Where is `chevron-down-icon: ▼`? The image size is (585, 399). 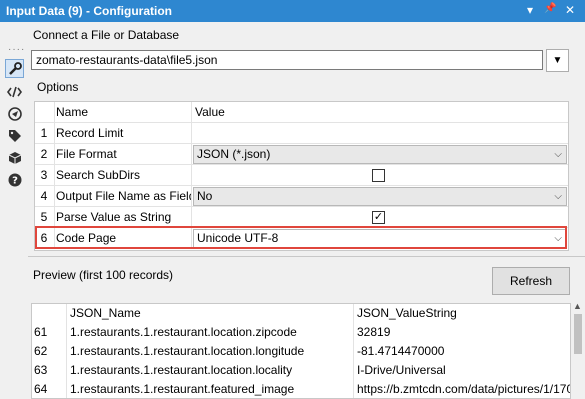 chevron-down-icon: ▼ is located at coordinates (557, 60).